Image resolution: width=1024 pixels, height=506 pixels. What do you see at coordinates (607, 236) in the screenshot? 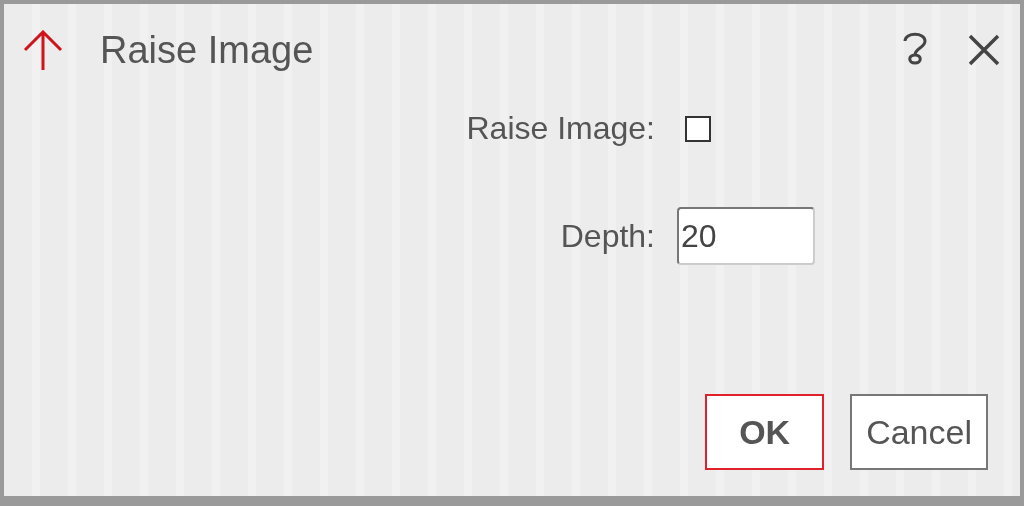
I see `field-label: Depth:` at bounding box center [607, 236].